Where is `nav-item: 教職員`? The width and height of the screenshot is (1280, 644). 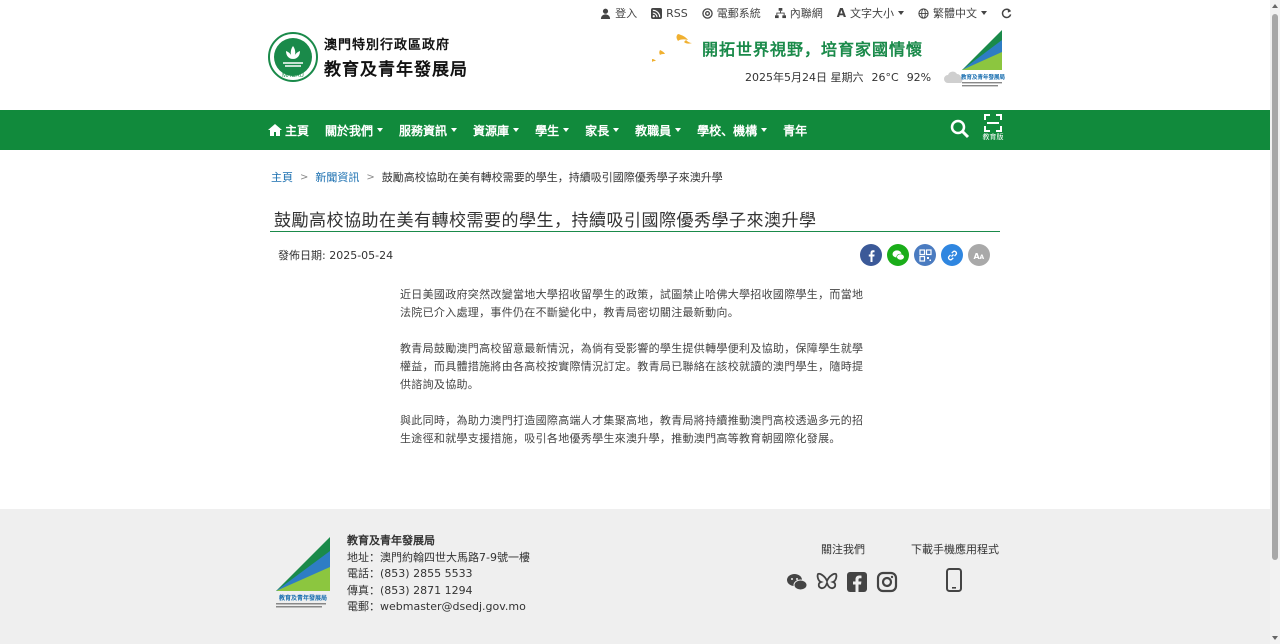 nav-item: 教職員 is located at coordinates (658, 130).